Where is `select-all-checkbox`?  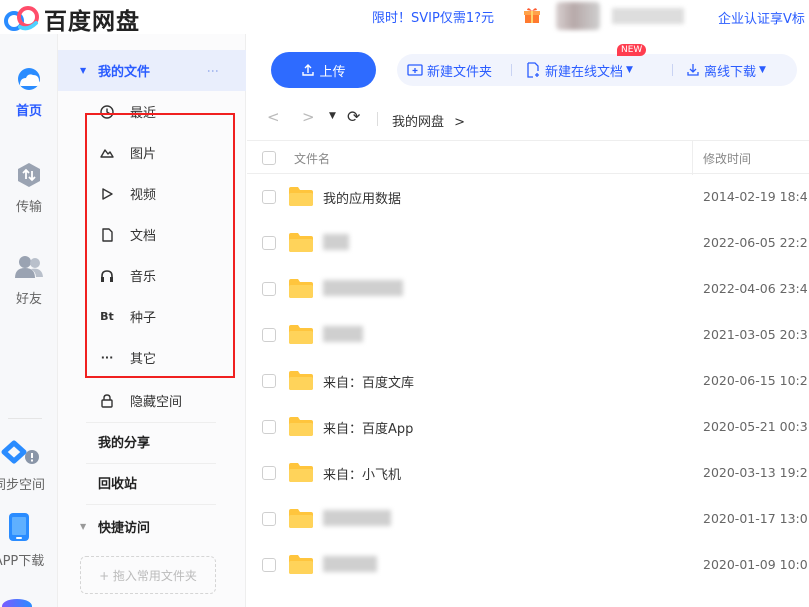 select-all-checkbox is located at coordinates (269, 158).